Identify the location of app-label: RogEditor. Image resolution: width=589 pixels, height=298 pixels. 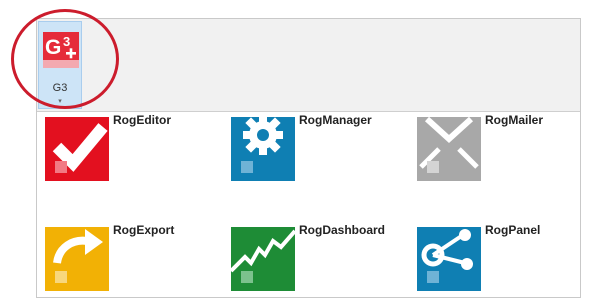
(142, 120).